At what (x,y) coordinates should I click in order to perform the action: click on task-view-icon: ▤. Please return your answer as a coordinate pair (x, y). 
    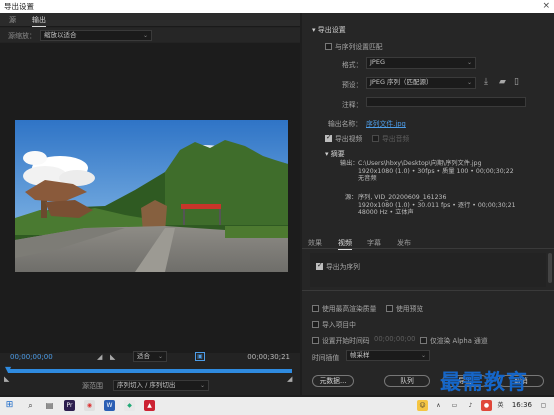
    Looking at the image, I should click on (49, 405).